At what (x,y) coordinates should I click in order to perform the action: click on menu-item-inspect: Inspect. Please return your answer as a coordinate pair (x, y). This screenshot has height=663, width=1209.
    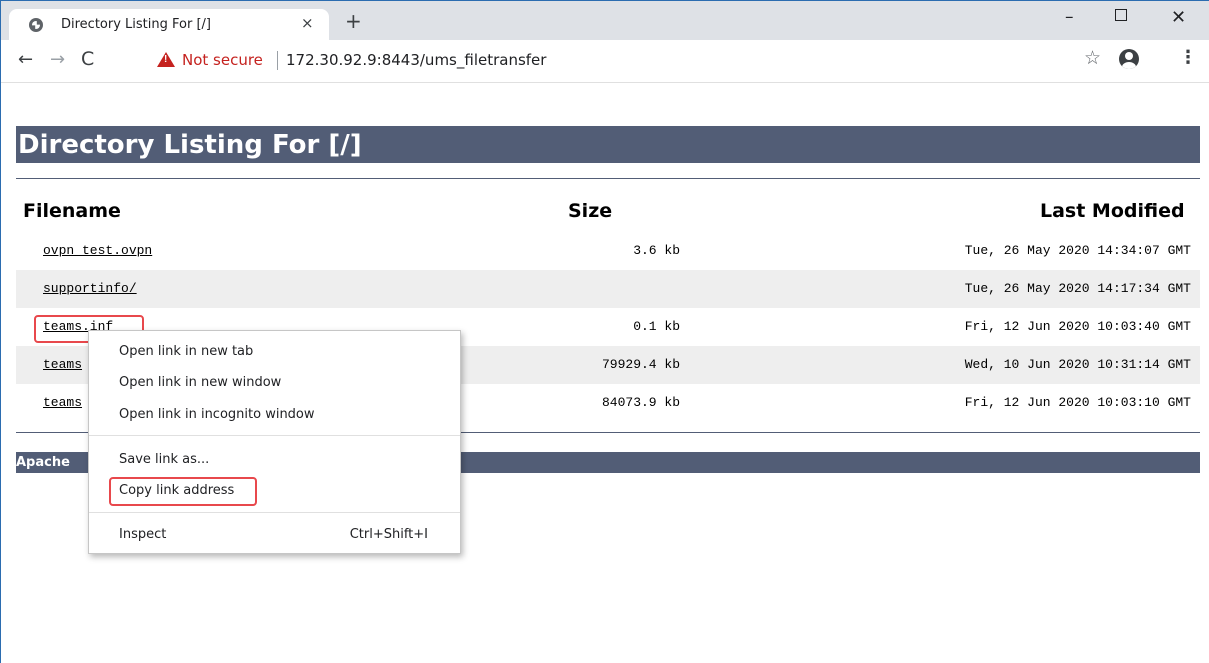
    Looking at the image, I should click on (142, 534).